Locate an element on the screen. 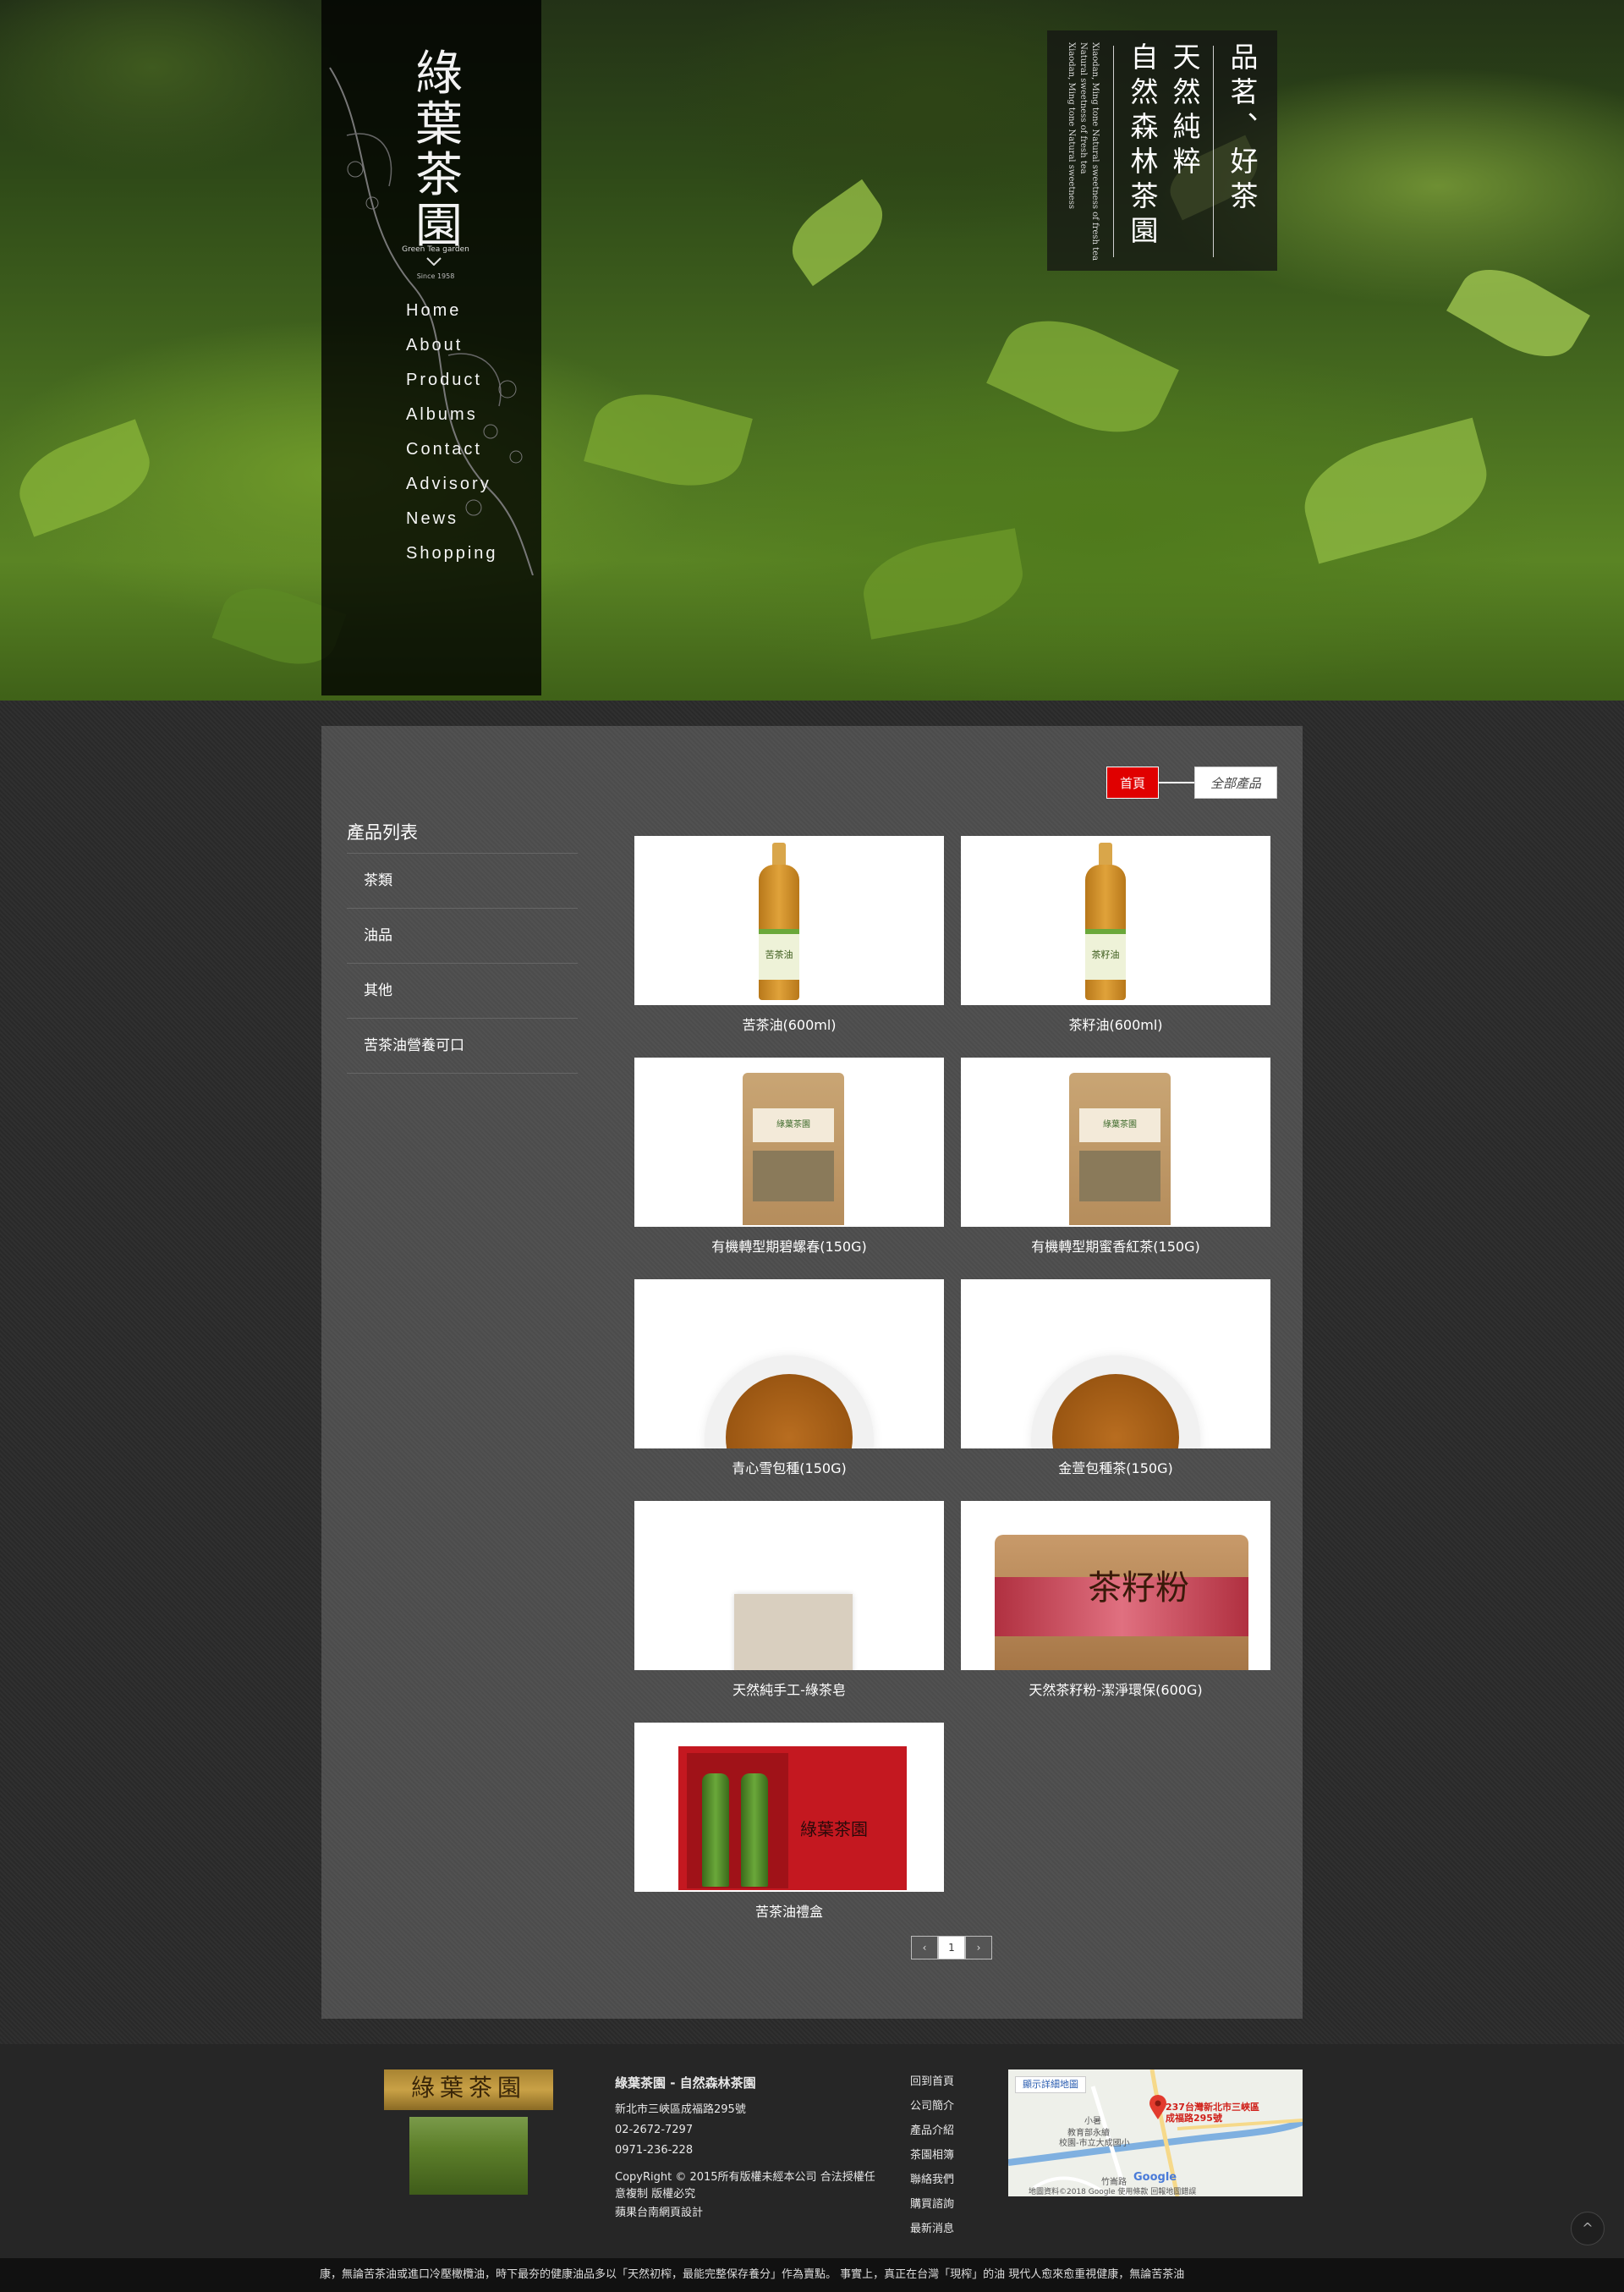 This screenshot has height=2292, width=1624. brand-logo: 綠葉茶園 is located at coordinates (441, 150).